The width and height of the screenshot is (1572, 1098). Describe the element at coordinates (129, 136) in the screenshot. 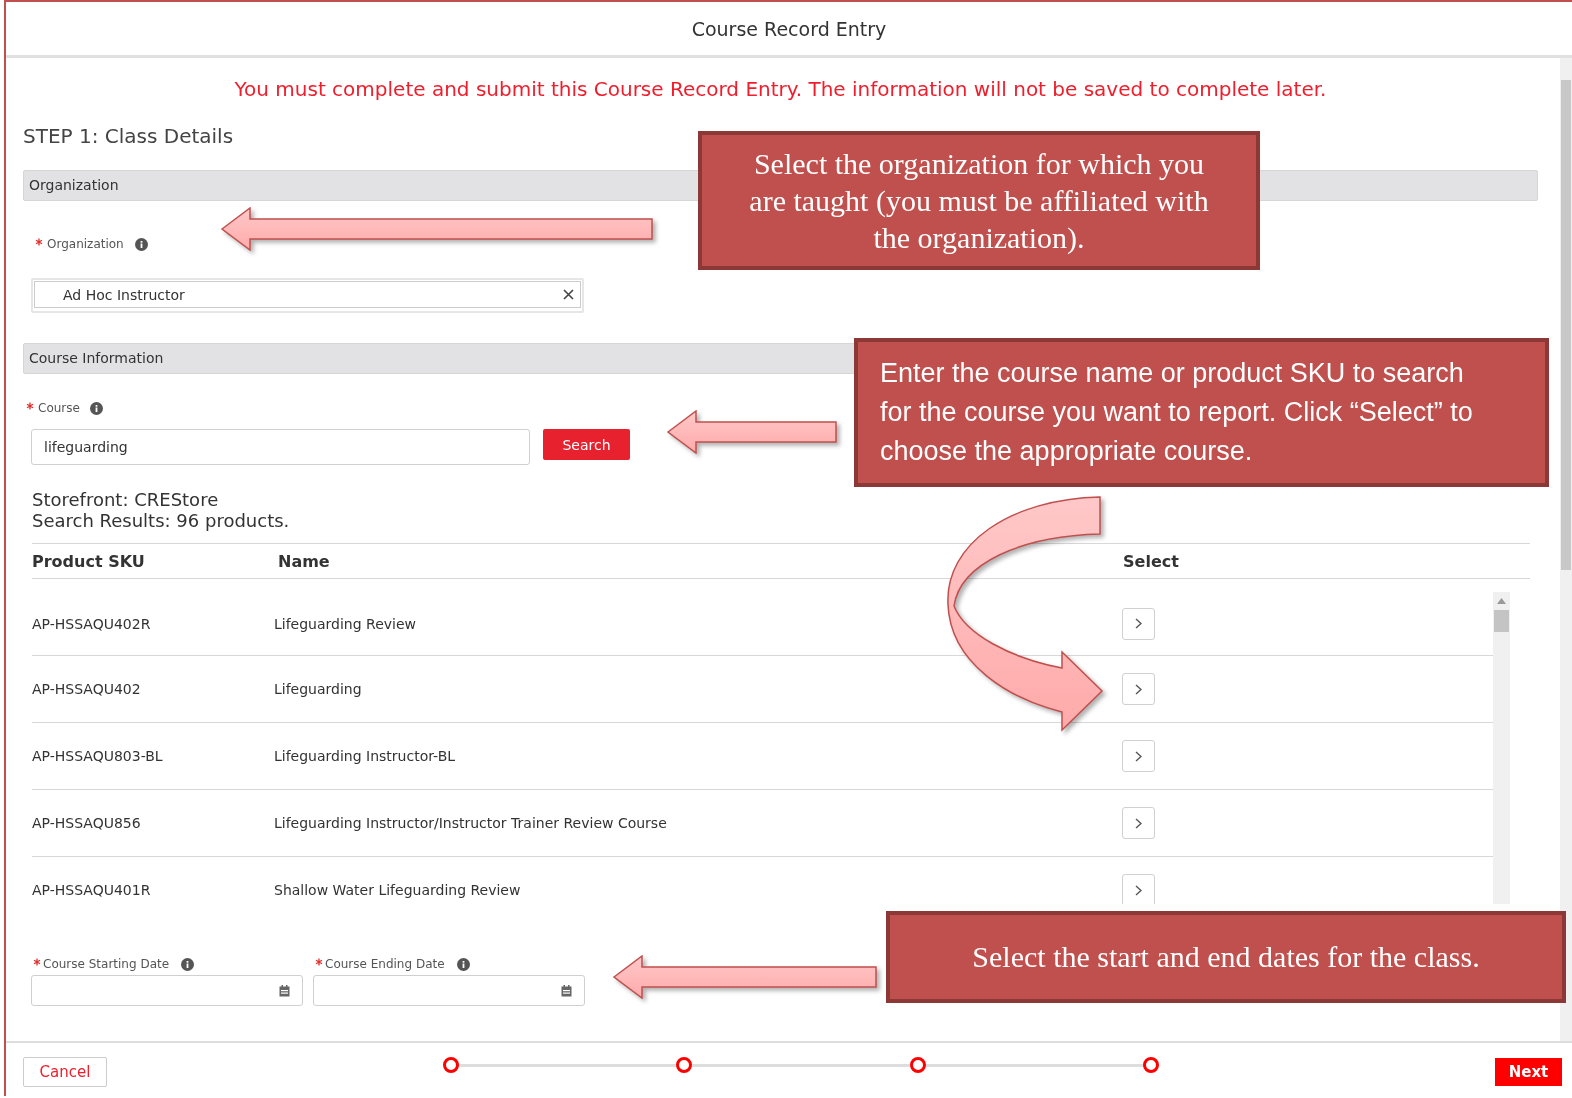

I see `step-heading: STEP 1: Class Details` at that location.